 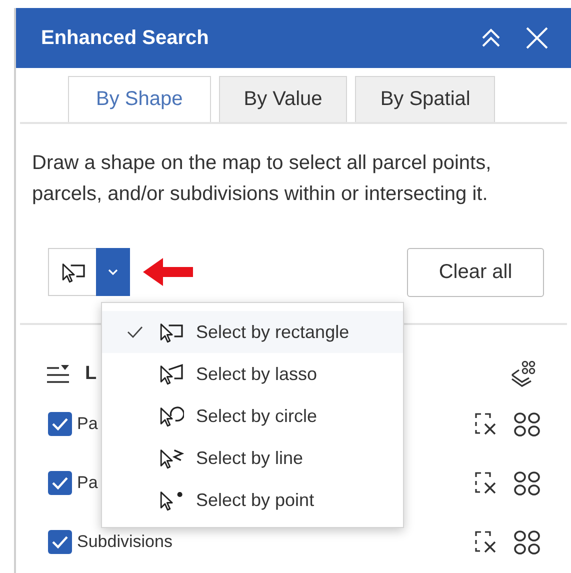 What do you see at coordinates (475, 272) in the screenshot?
I see `clear-all-button: Clear all` at bounding box center [475, 272].